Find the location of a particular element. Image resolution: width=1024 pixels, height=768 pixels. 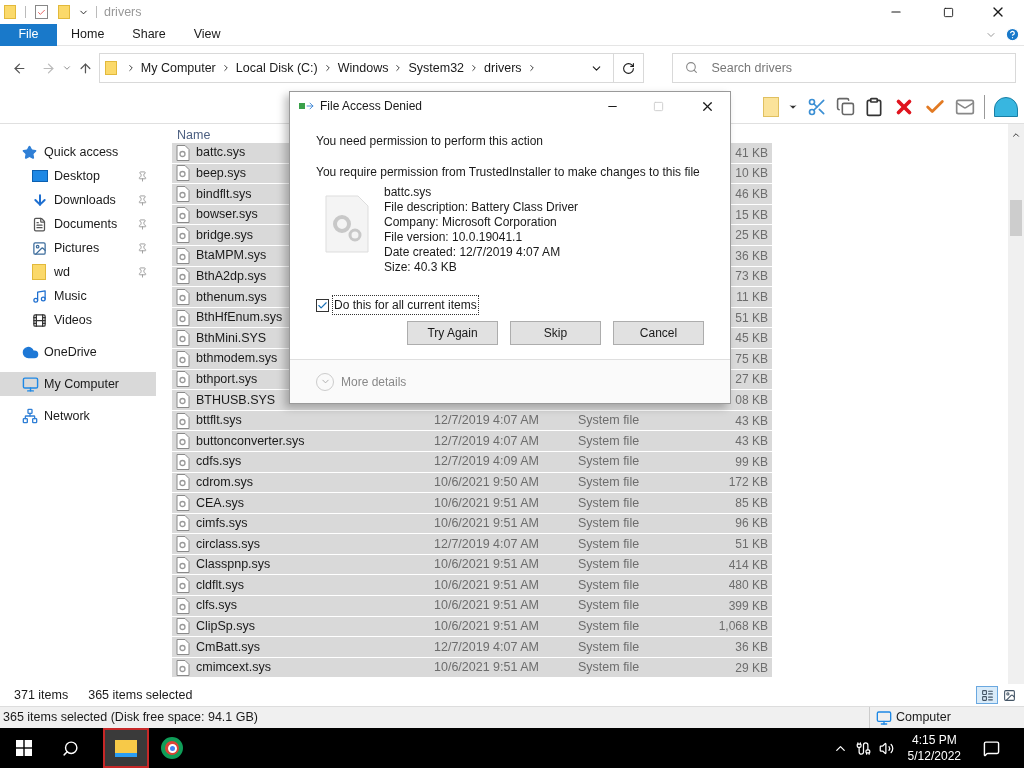

address-bar: My Computer Local Disk (C:) Windows System32 drivers is located at coordinates (371, 68).